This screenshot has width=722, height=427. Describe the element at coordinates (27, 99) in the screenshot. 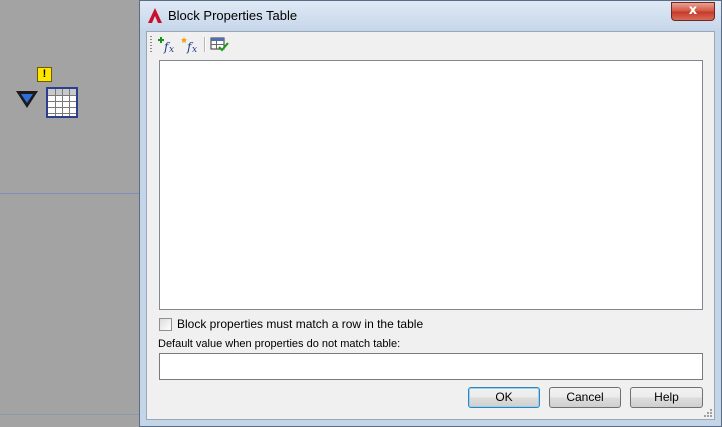

I see `lookup-grip-icon` at that location.